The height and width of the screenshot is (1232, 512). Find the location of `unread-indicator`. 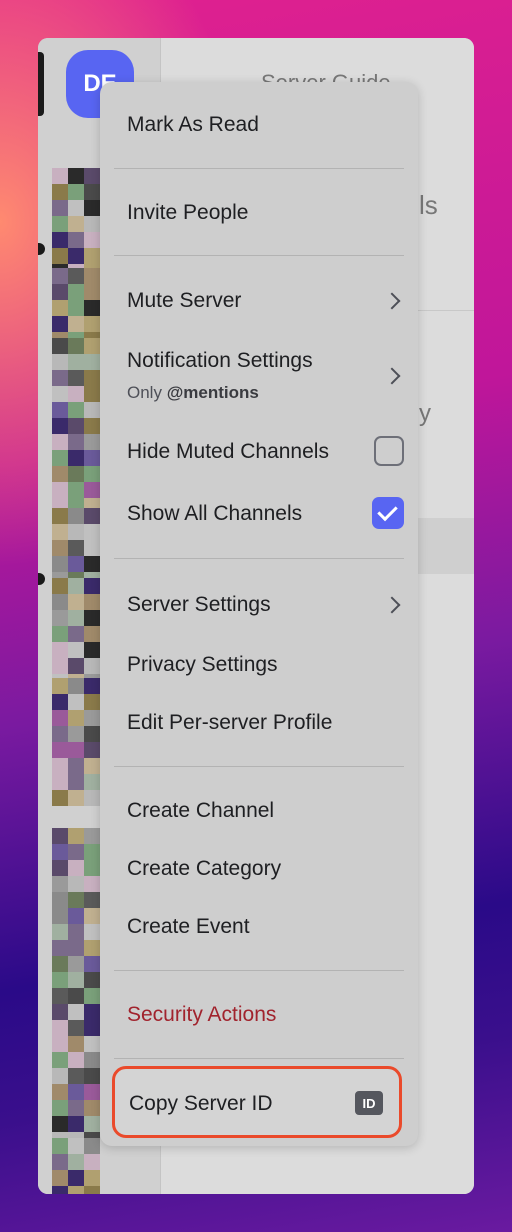

unread-indicator is located at coordinates (41, 249).